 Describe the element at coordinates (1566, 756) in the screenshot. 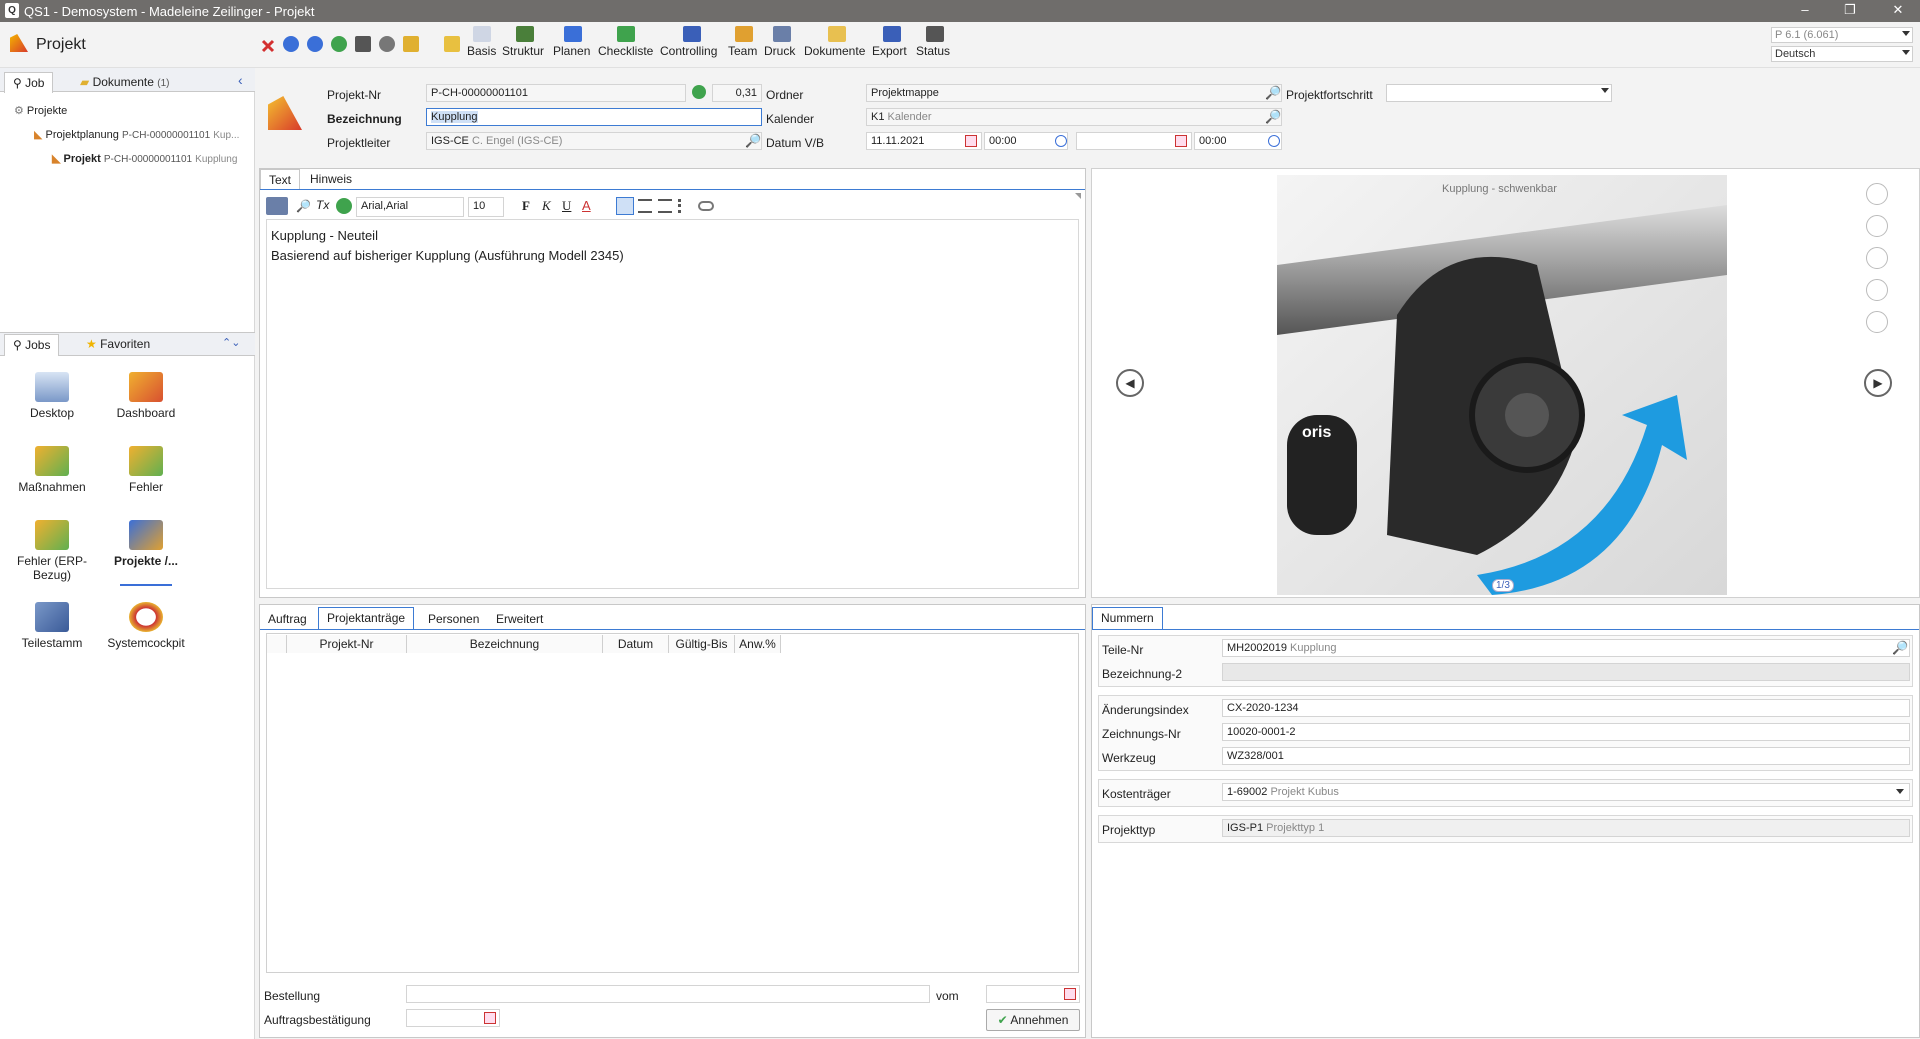

I see `werkzeug-field: WZ328/001` at that location.